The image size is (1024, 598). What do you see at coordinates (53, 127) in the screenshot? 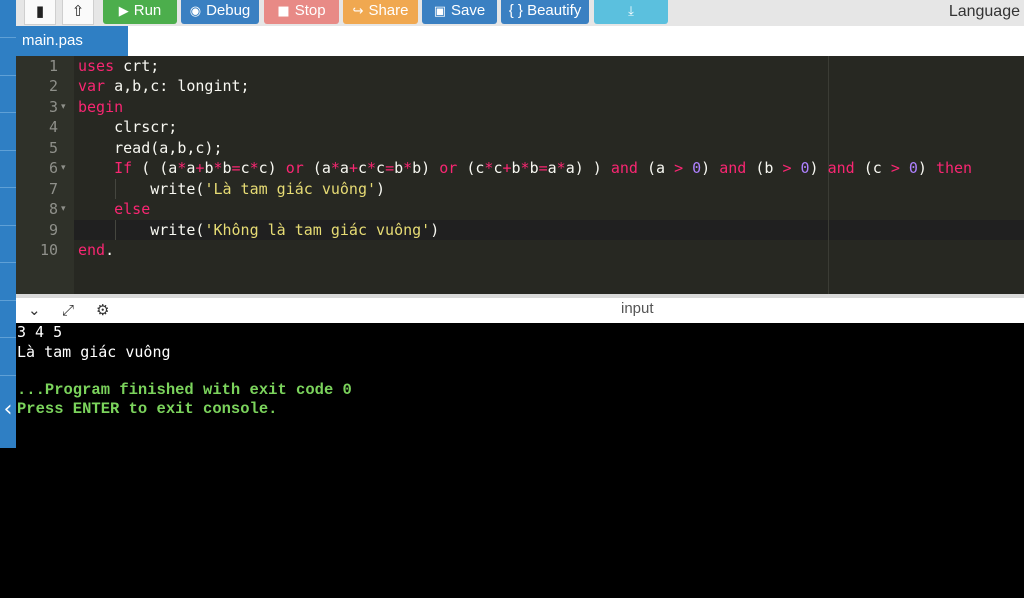
I see `line-number: 4` at bounding box center [53, 127].